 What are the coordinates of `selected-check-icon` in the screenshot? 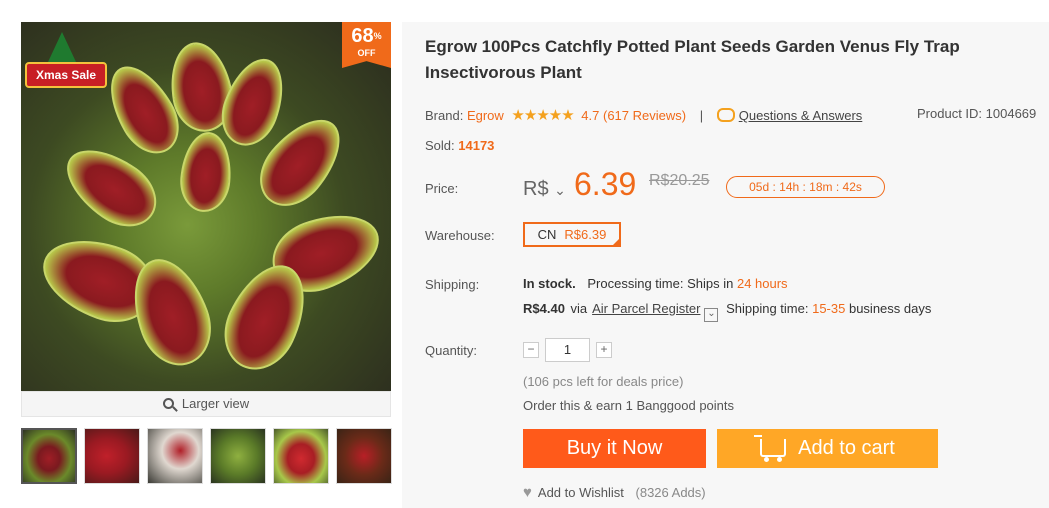 It's located at (616, 242).